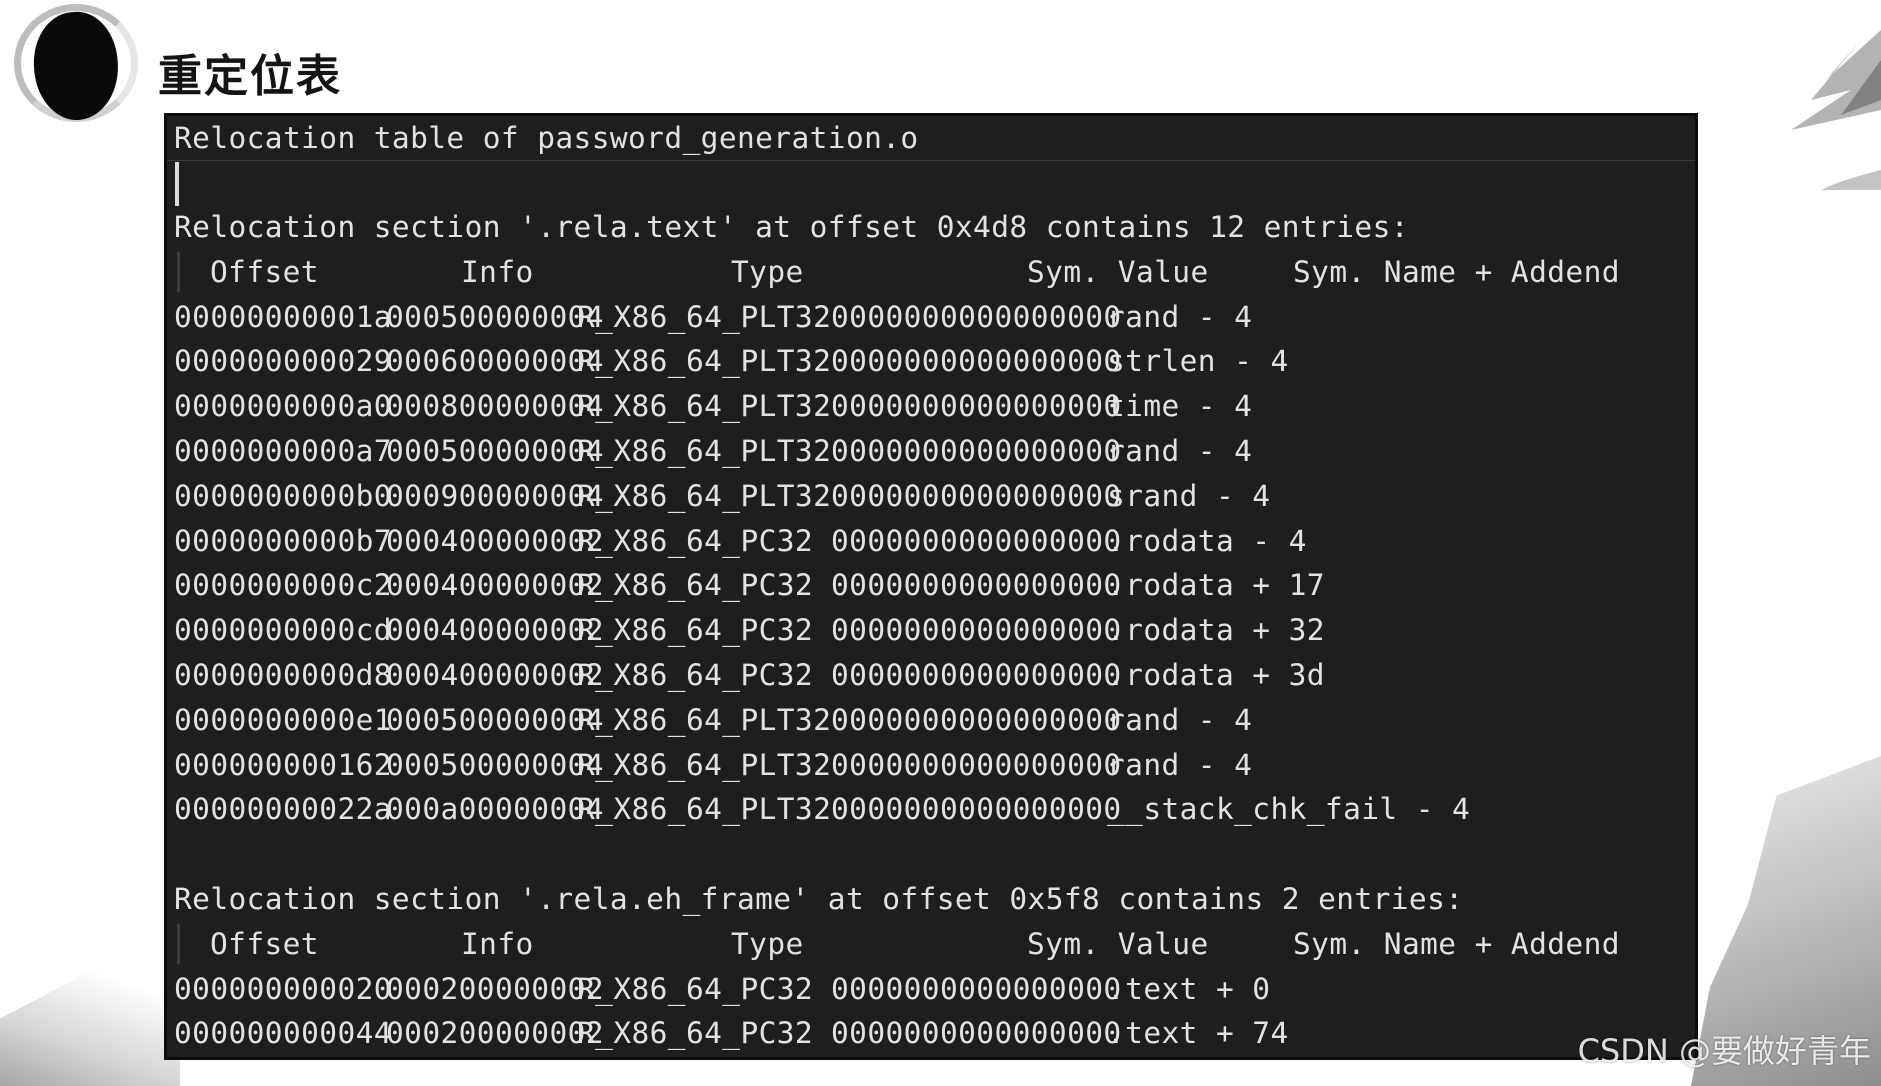 This screenshot has width=1881, height=1086. I want to click on table-cell: .rodata + 32, so click(1216, 630).